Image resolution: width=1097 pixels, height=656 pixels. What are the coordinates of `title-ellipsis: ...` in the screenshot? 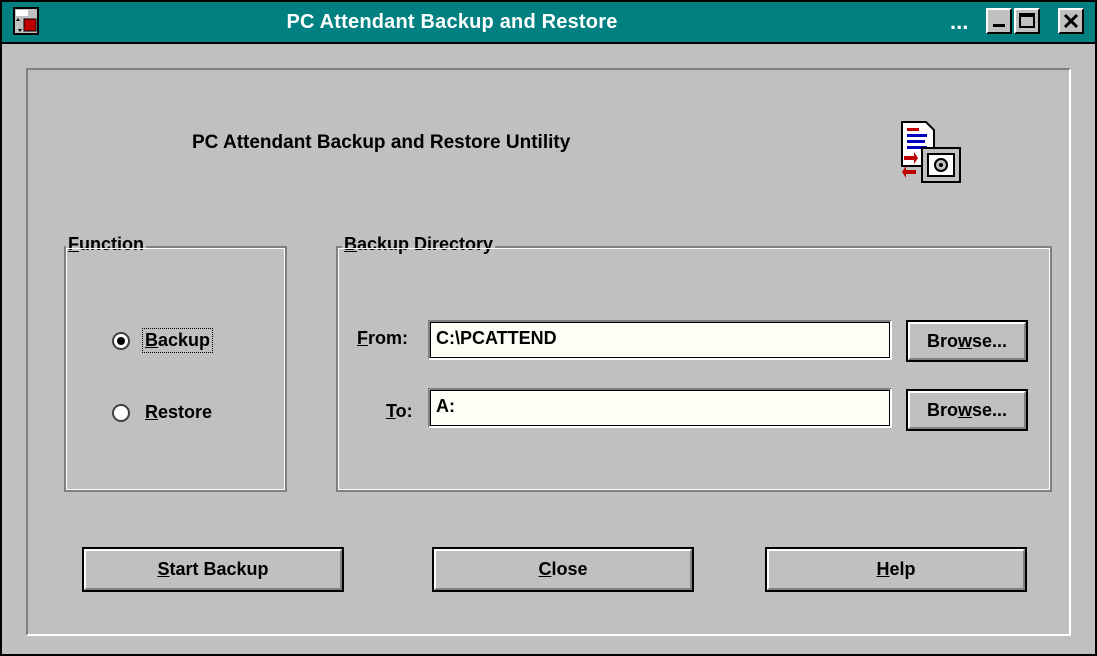 It's located at (959, 21).